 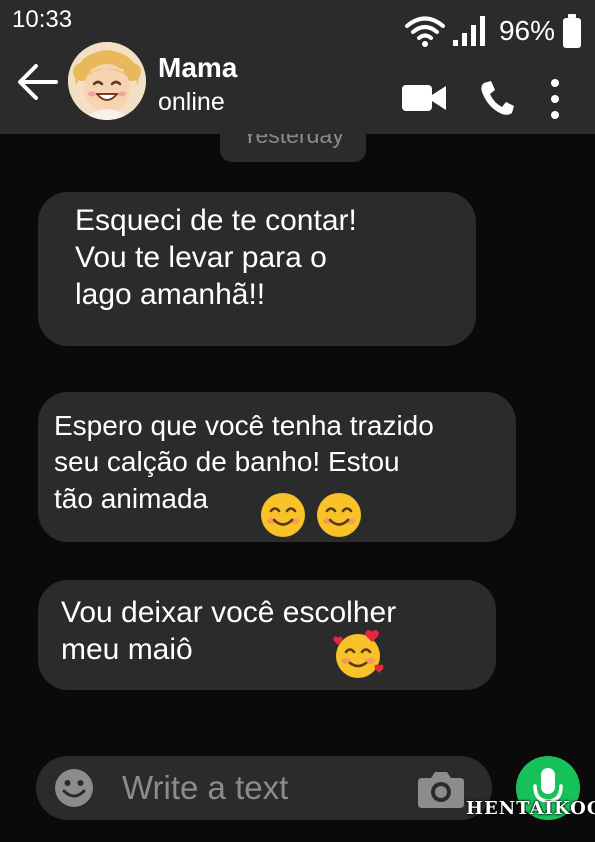 I want to click on avatar-illustration, so click(x=107, y=81).